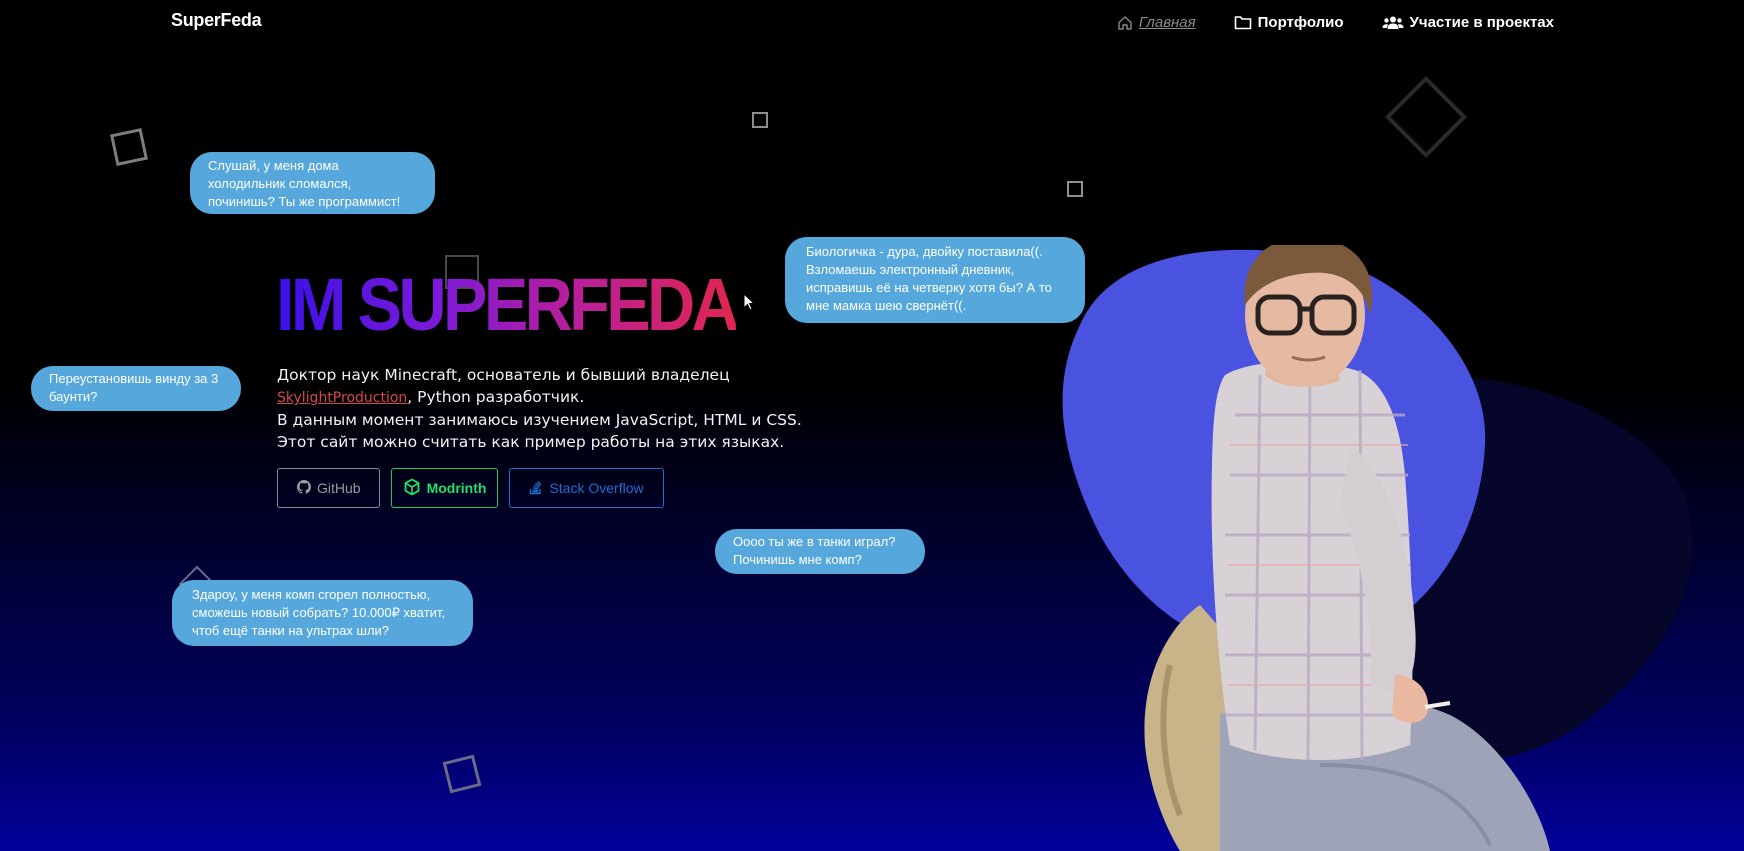 This screenshot has height=851, width=1744. I want to click on nav-home: Главная, so click(1156, 22).